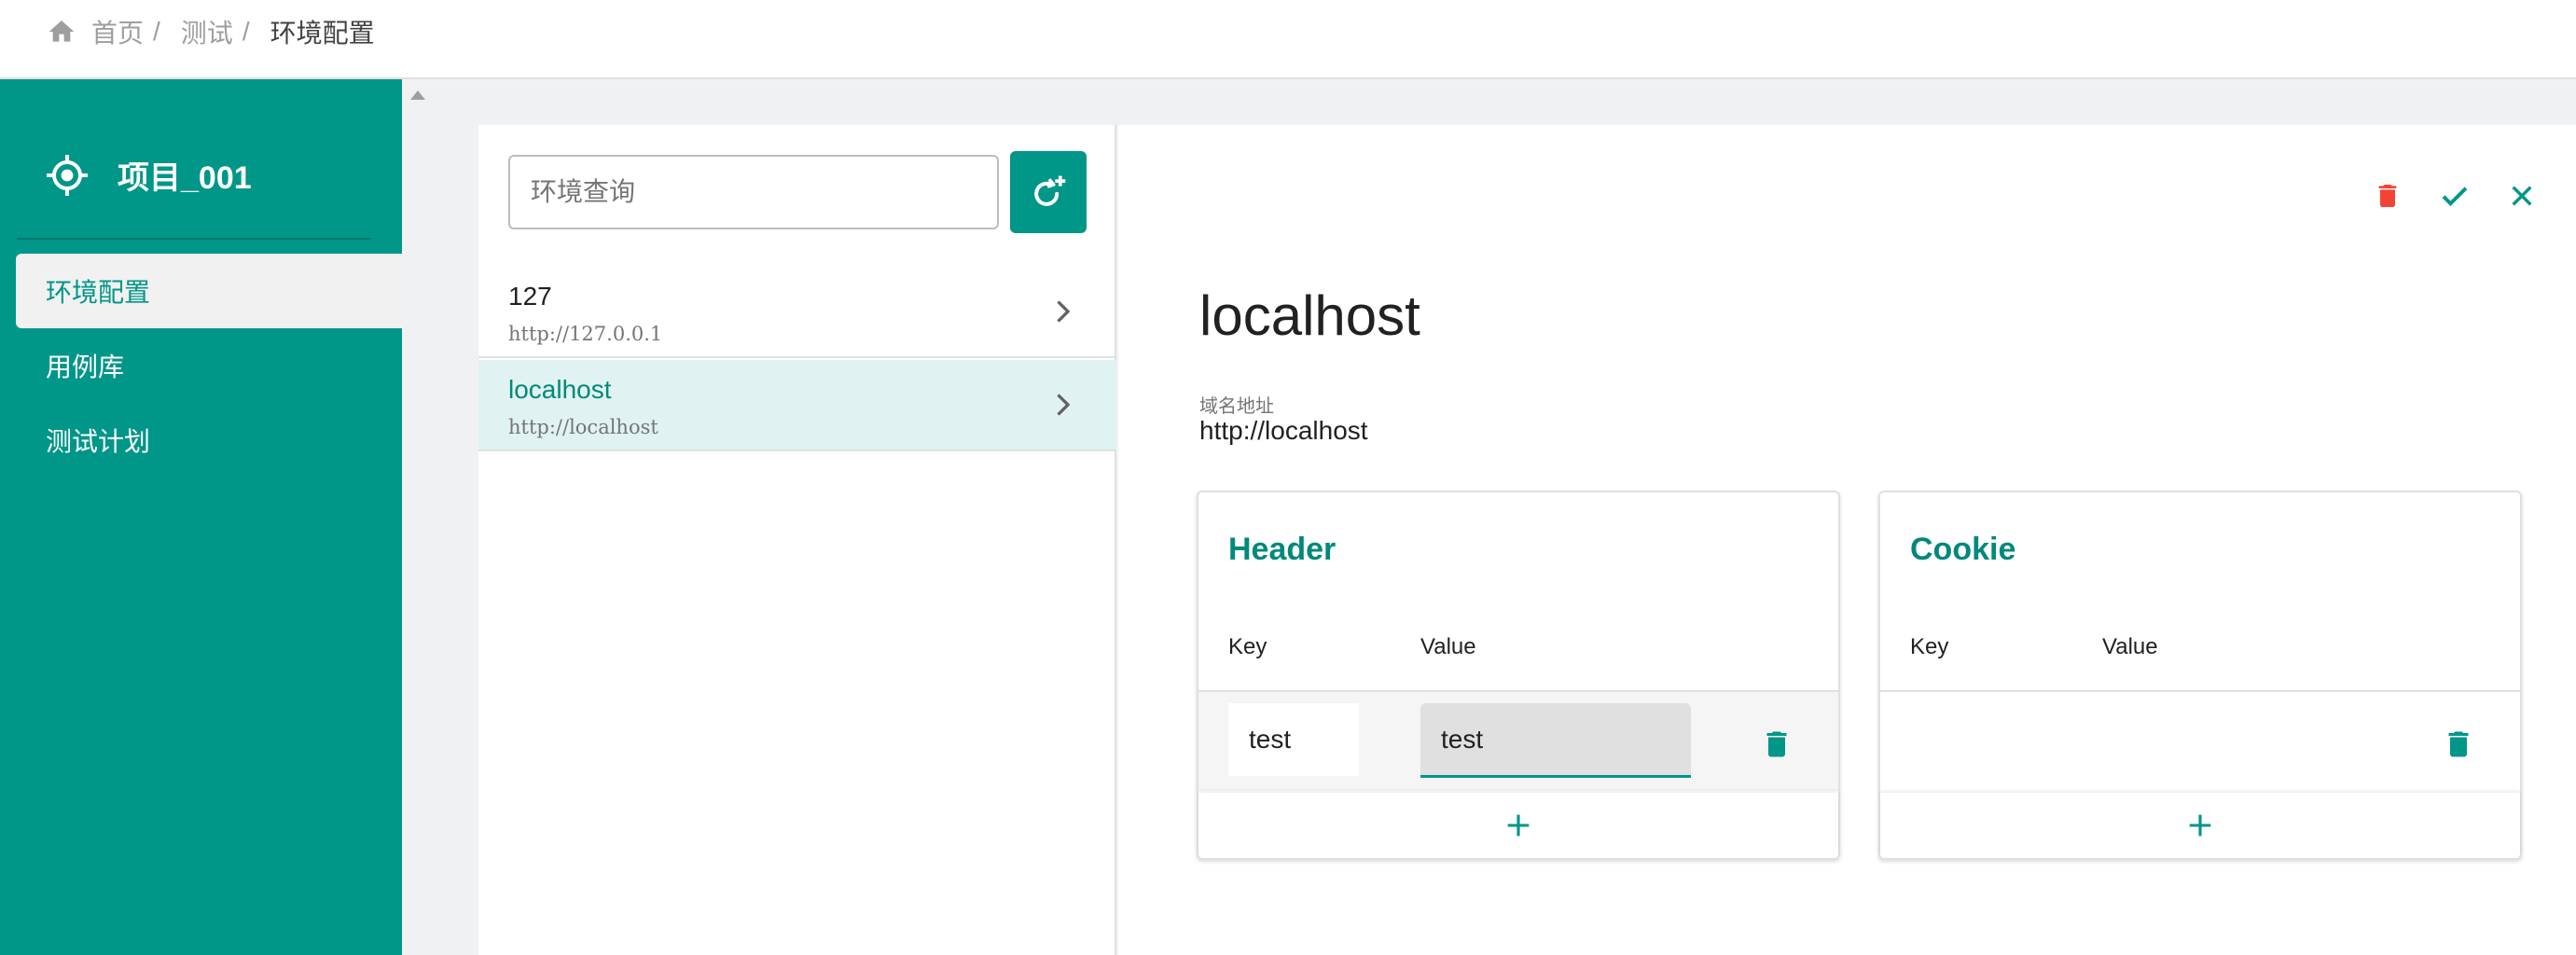  I want to click on environment-name: 127, so click(530, 297).